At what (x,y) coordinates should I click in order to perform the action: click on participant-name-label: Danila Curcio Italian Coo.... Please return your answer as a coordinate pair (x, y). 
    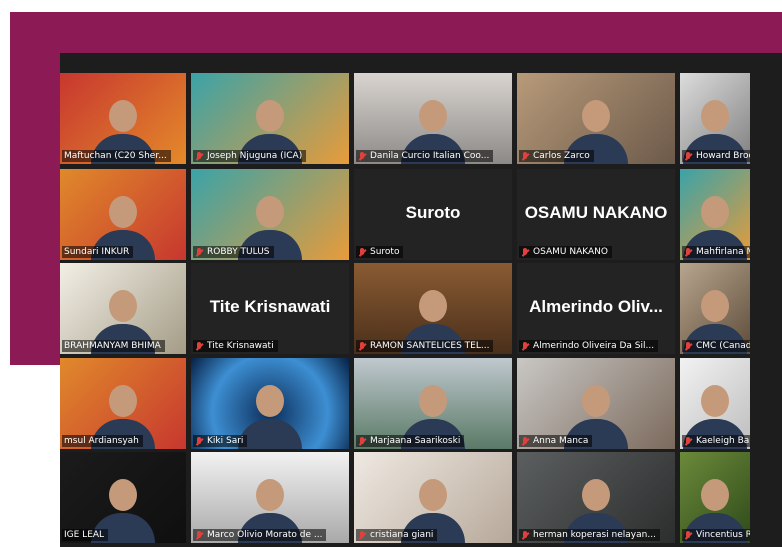
    Looking at the image, I should click on (425, 156).